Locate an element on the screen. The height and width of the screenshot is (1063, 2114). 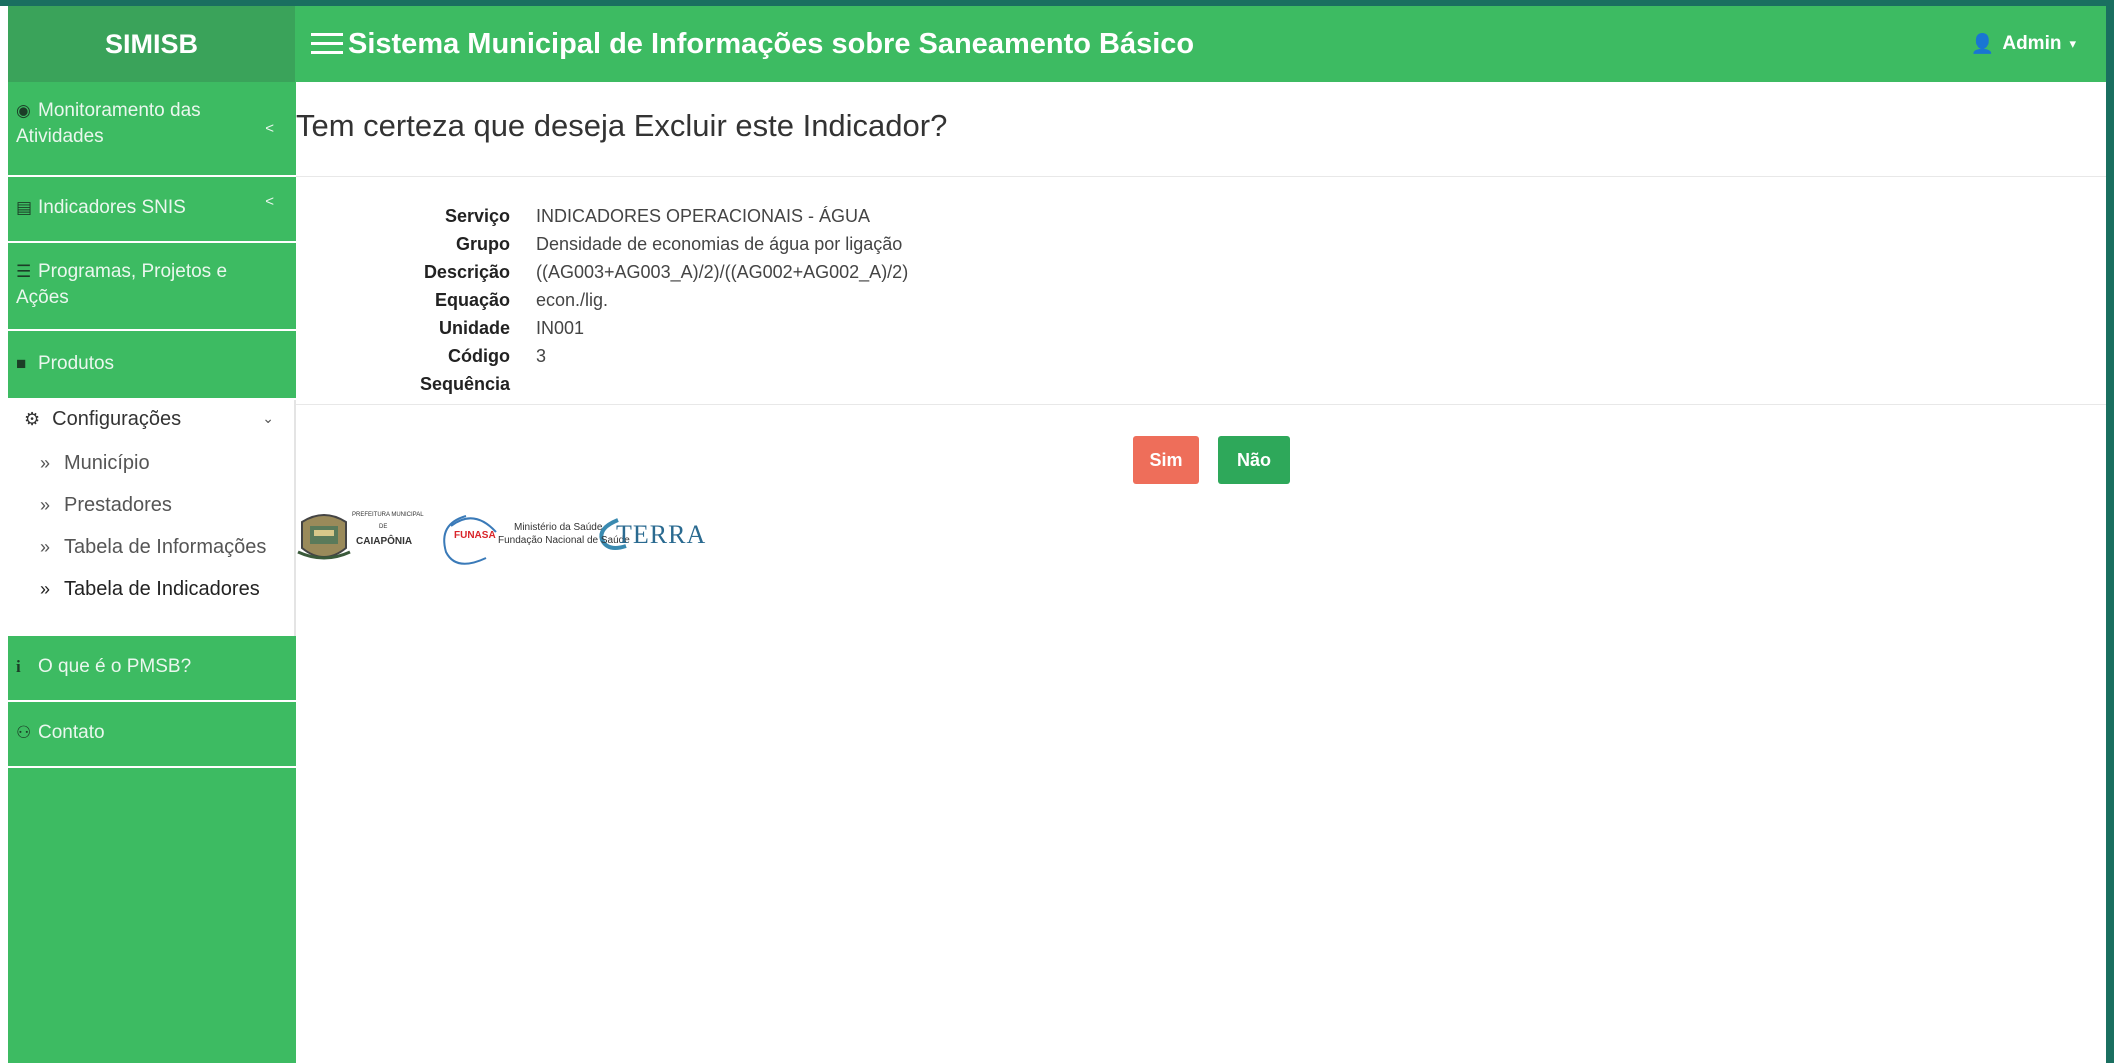
user-name: Admin is located at coordinates (2032, 43).